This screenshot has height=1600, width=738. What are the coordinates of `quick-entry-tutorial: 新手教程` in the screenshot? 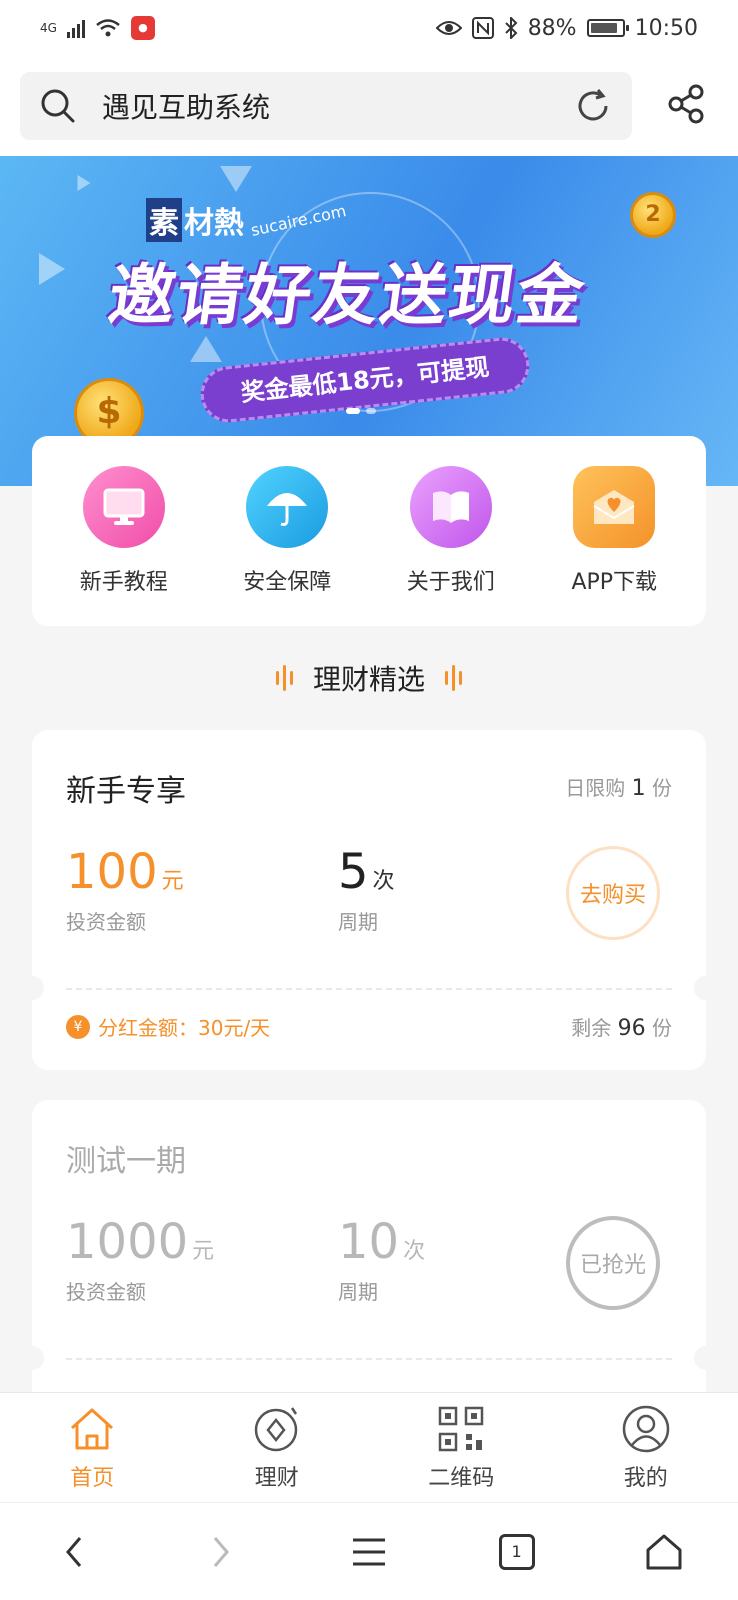 It's located at (124, 531).